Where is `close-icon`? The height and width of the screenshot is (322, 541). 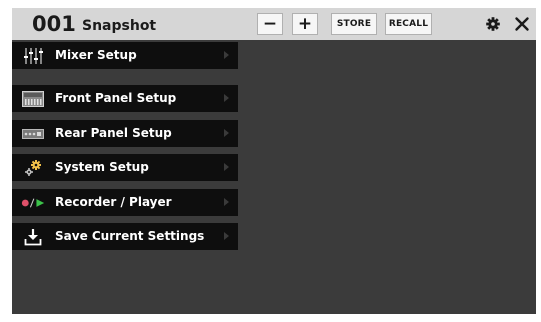
close-icon is located at coordinates (522, 24).